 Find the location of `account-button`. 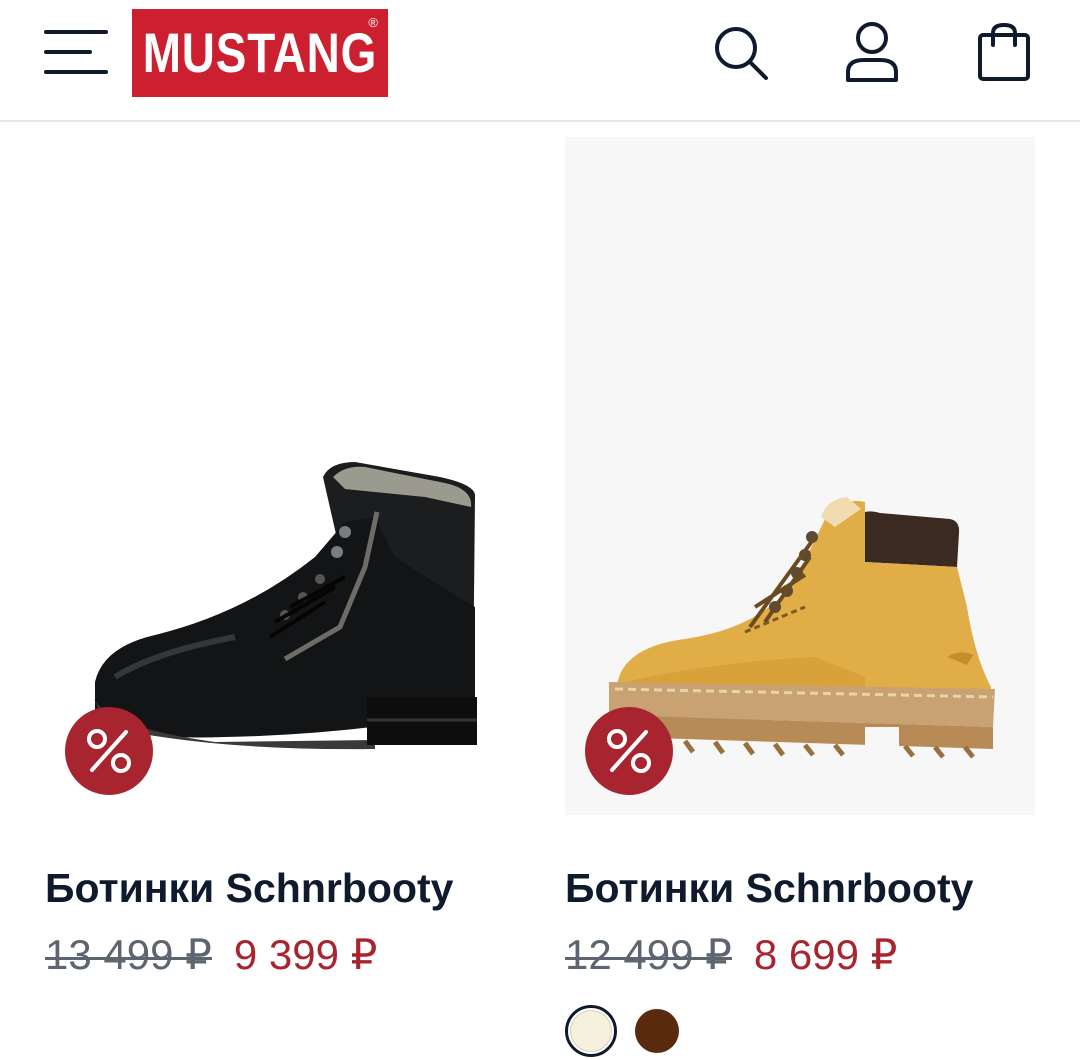

account-button is located at coordinates (872, 52).